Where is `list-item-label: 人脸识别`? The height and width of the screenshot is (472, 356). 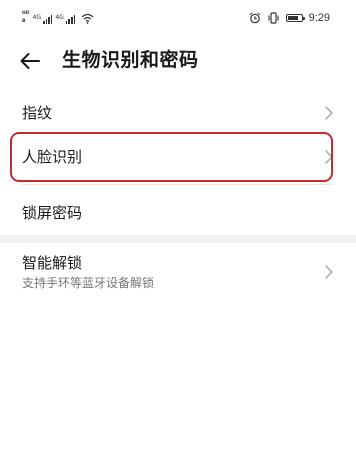 list-item-label: 人脸识别 is located at coordinates (52, 157).